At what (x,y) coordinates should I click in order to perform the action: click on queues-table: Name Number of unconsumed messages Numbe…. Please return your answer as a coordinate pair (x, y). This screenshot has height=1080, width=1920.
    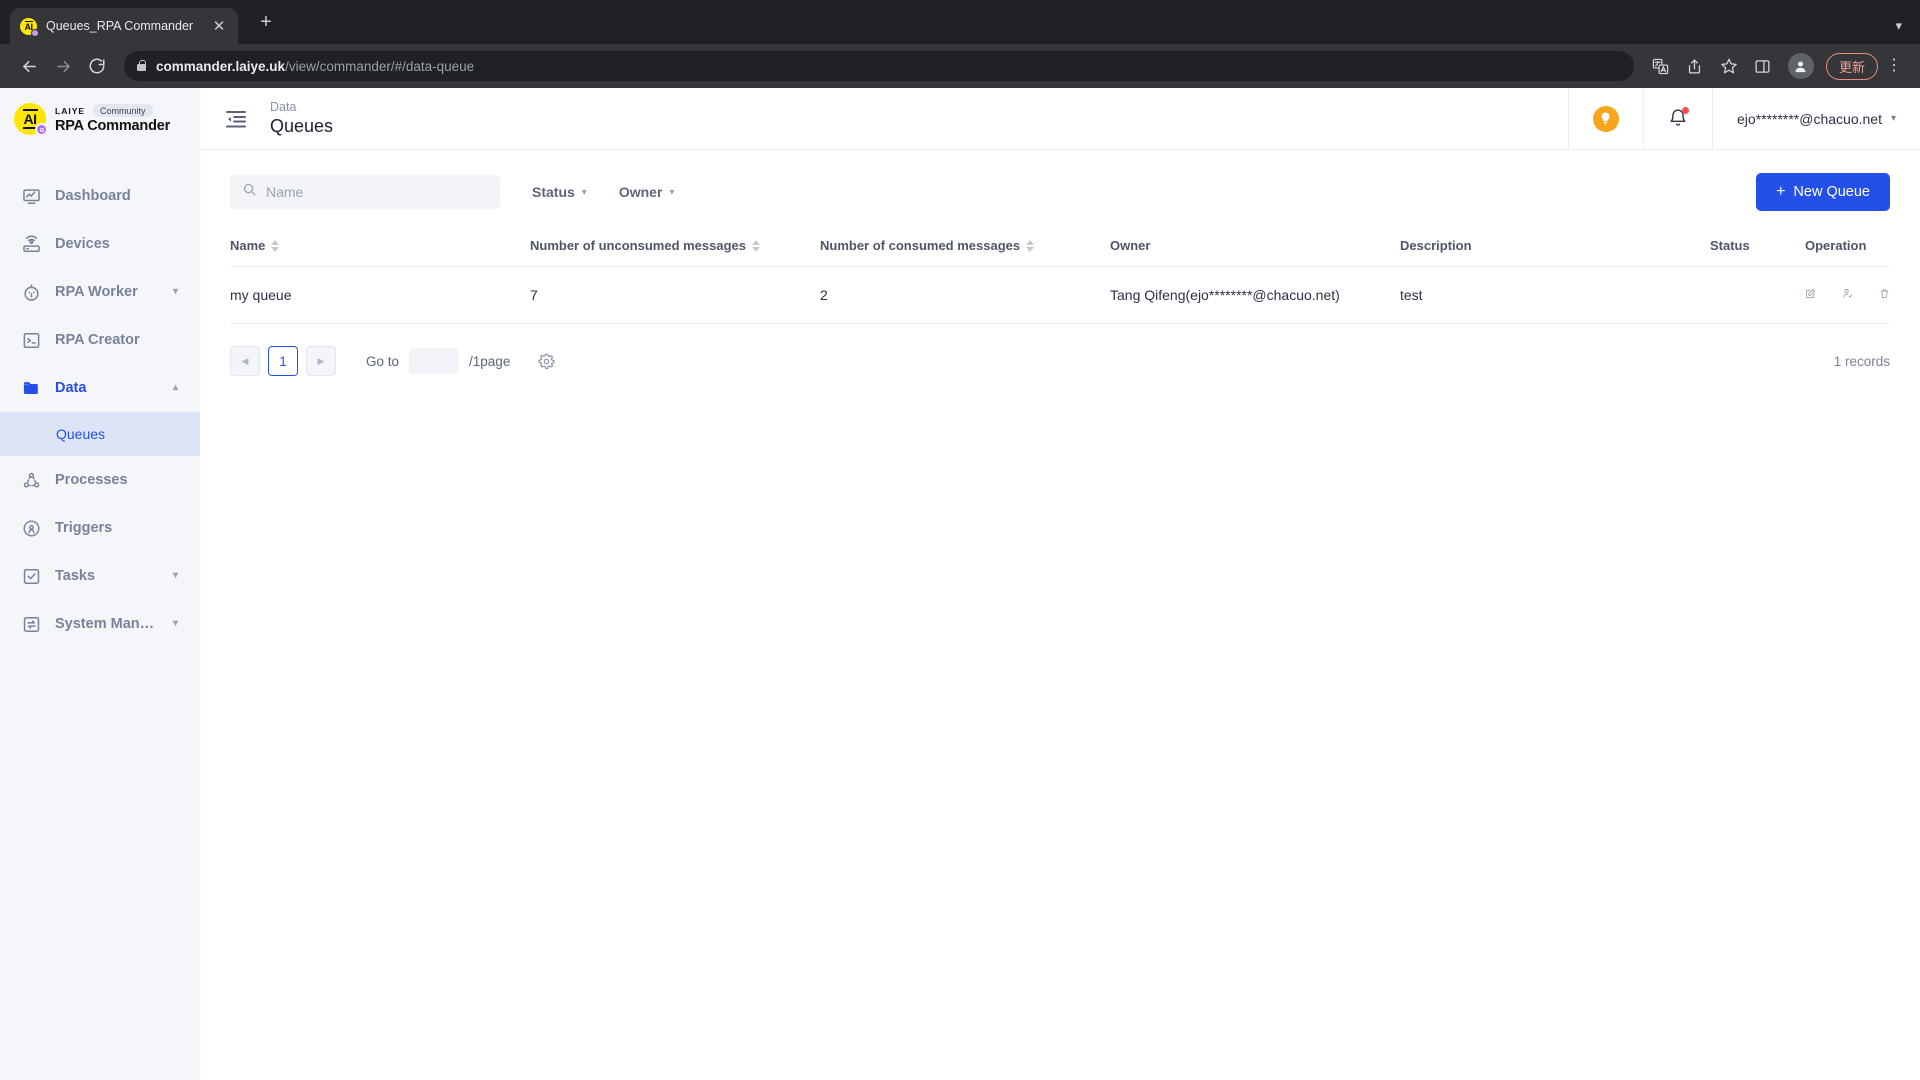
    Looking at the image, I should click on (1060, 281).